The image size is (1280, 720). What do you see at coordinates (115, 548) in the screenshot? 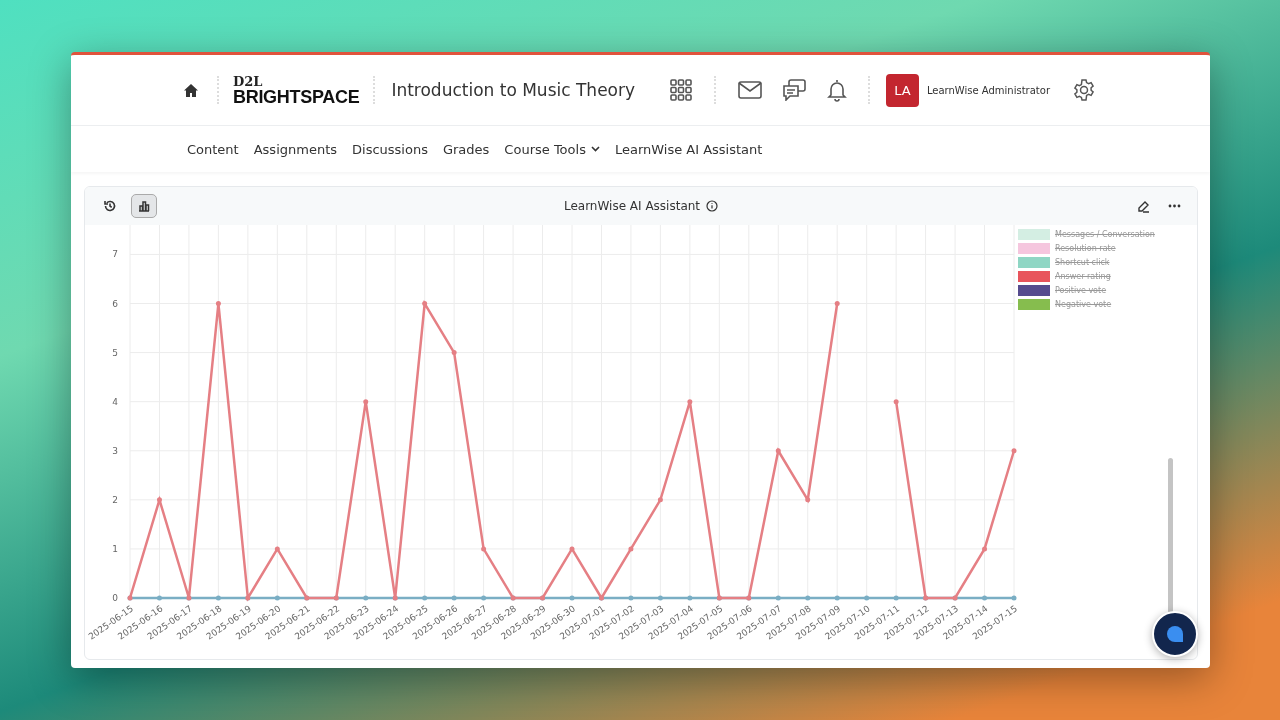
I see `y-tick-label: 1` at bounding box center [115, 548].